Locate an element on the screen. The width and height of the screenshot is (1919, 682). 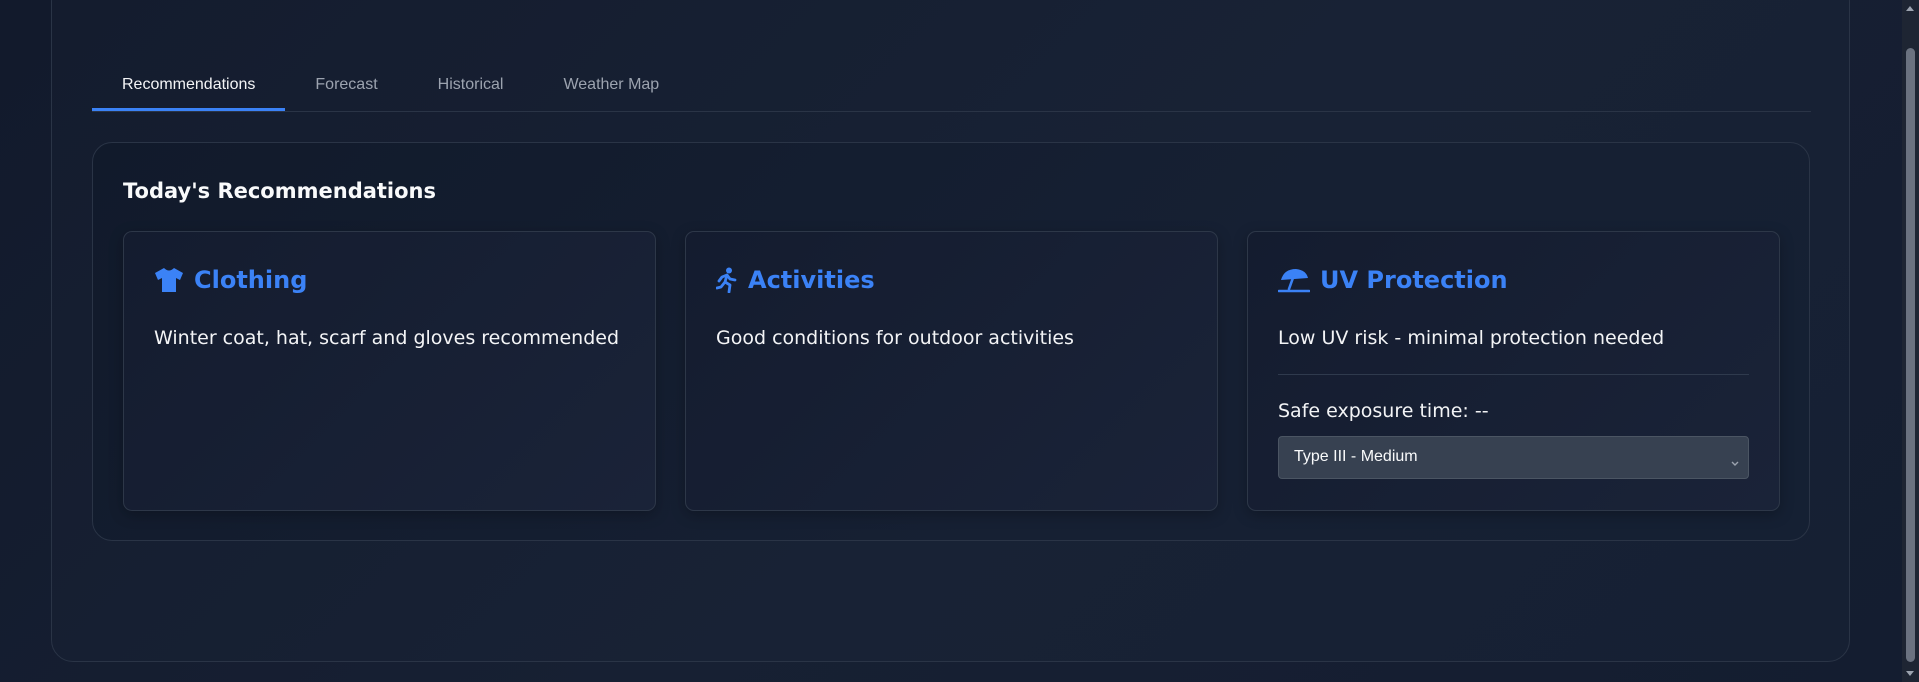
vertical-scrollbar is located at coordinates (1910, 341).